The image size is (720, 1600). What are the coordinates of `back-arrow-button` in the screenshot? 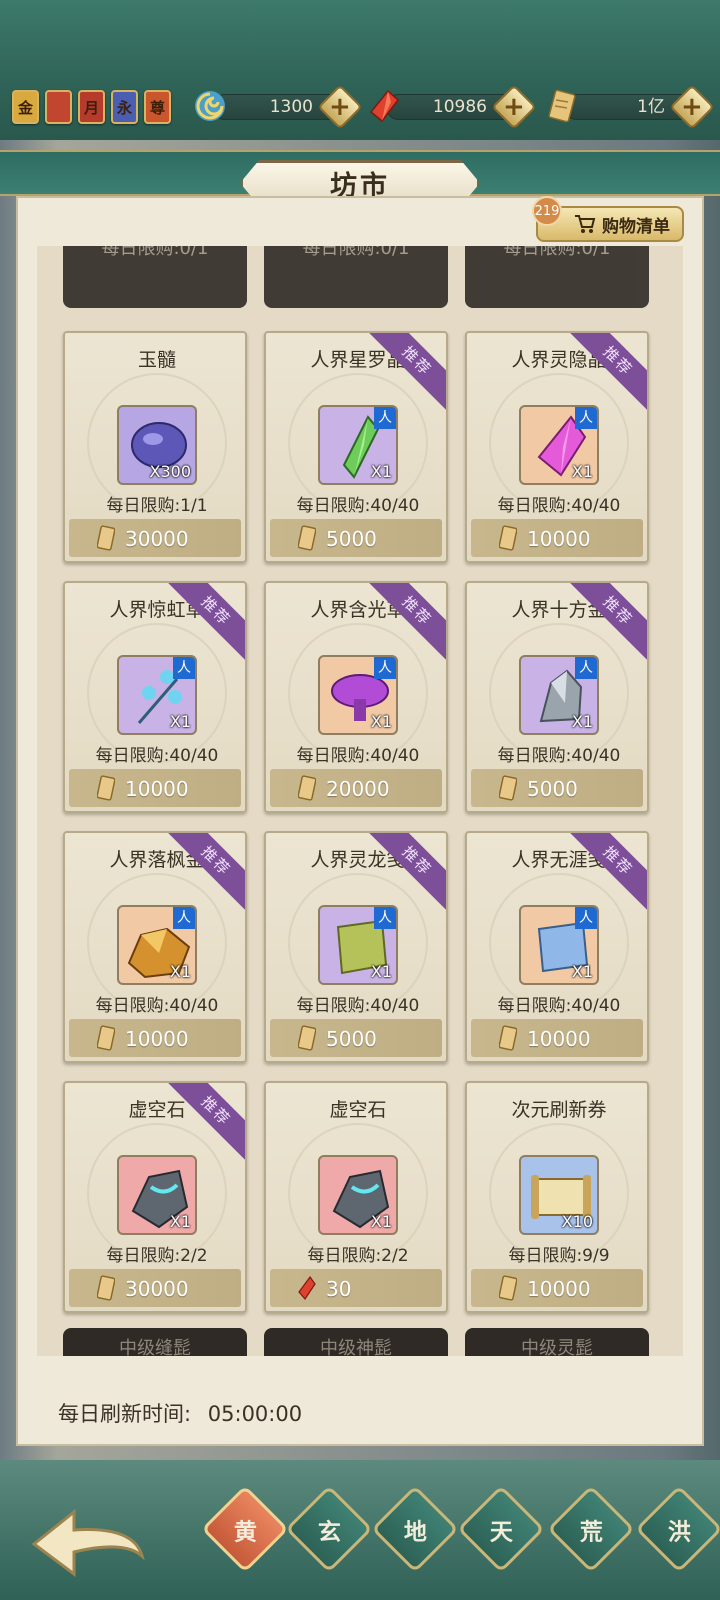 It's located at (89, 1544).